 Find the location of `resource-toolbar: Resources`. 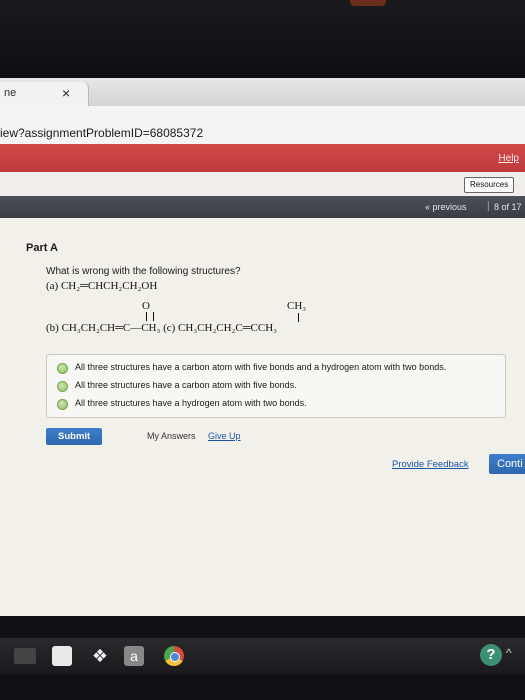

resource-toolbar: Resources is located at coordinates (262, 184).